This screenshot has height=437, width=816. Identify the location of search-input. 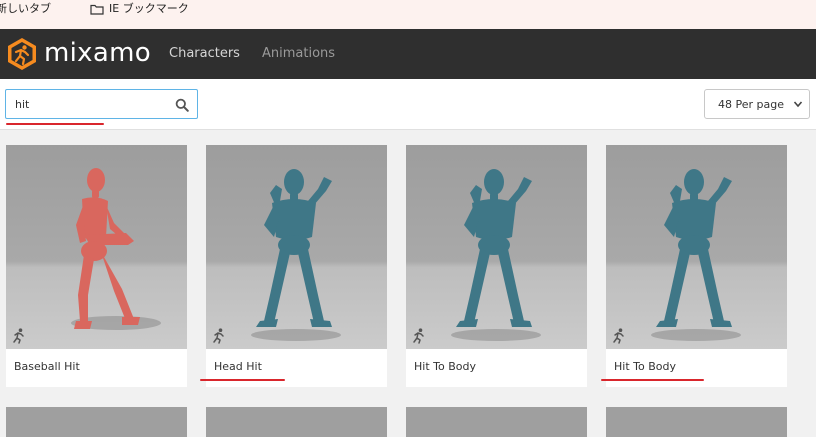
(86, 104).